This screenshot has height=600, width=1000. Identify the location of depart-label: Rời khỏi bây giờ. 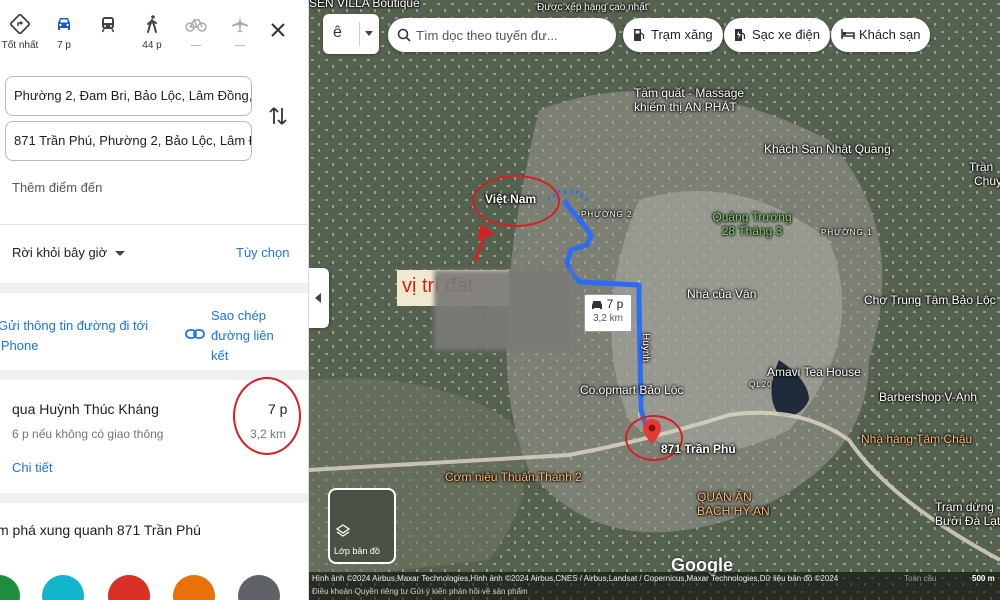
(60, 252).